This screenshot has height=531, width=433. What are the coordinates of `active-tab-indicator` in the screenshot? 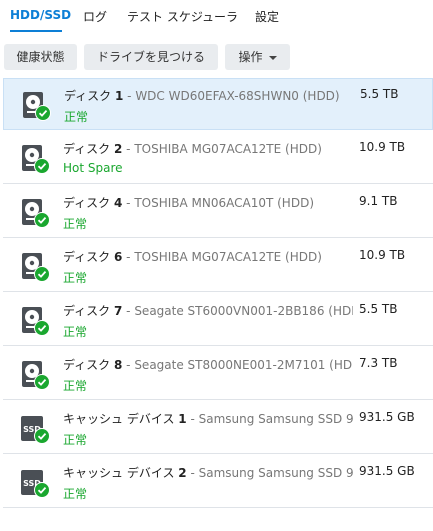 It's located at (36, 31).